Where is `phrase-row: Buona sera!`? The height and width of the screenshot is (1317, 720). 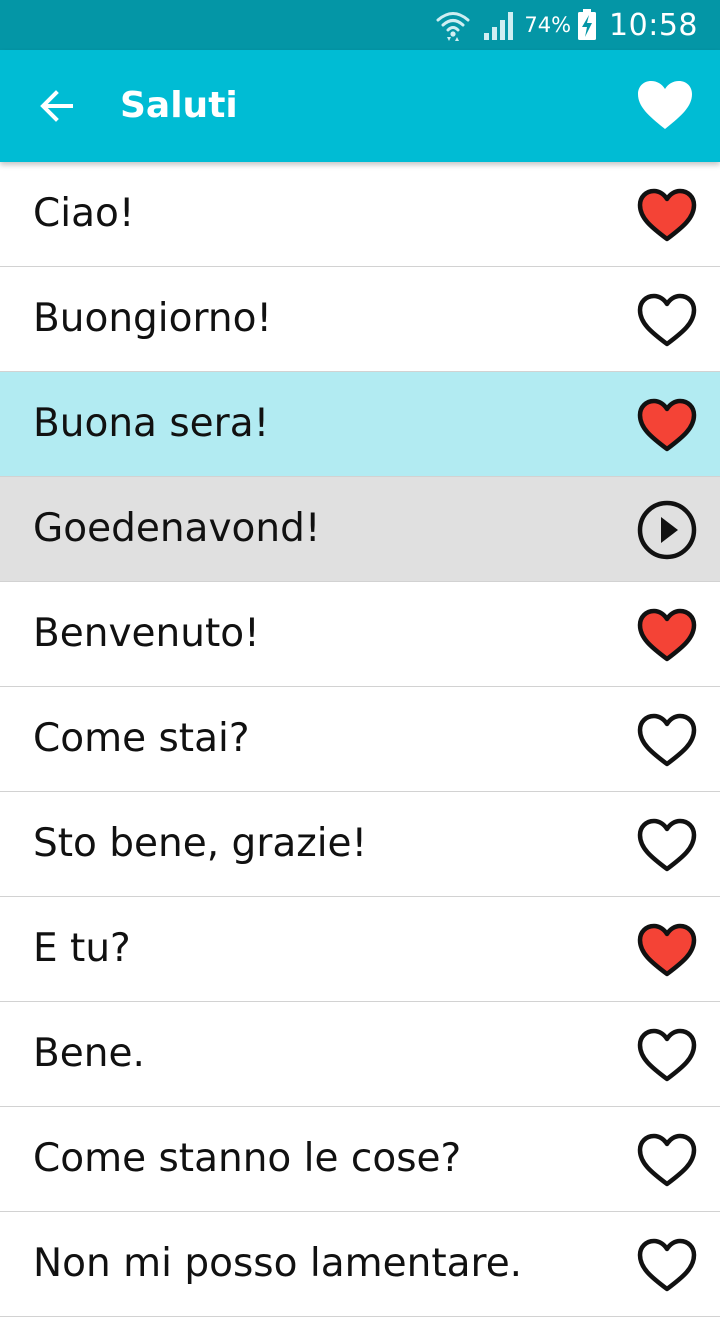
phrase-row: Buona sera! is located at coordinates (360, 424).